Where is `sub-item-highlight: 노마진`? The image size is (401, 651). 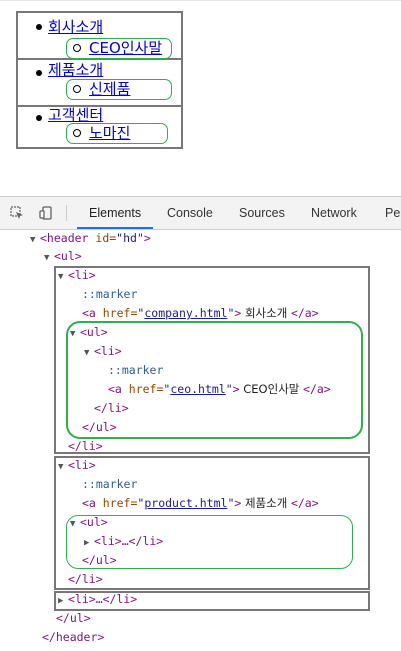
sub-item-highlight: 노마진 is located at coordinates (117, 133).